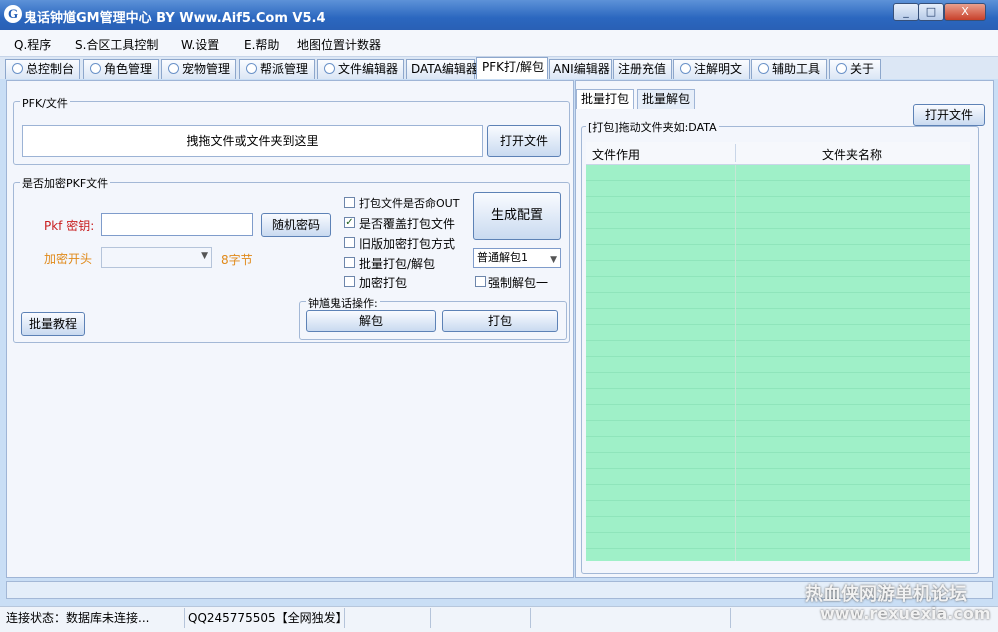  Describe the element at coordinates (349, 281) in the screenshot. I see `encrypt-pack-checkbox` at that location.